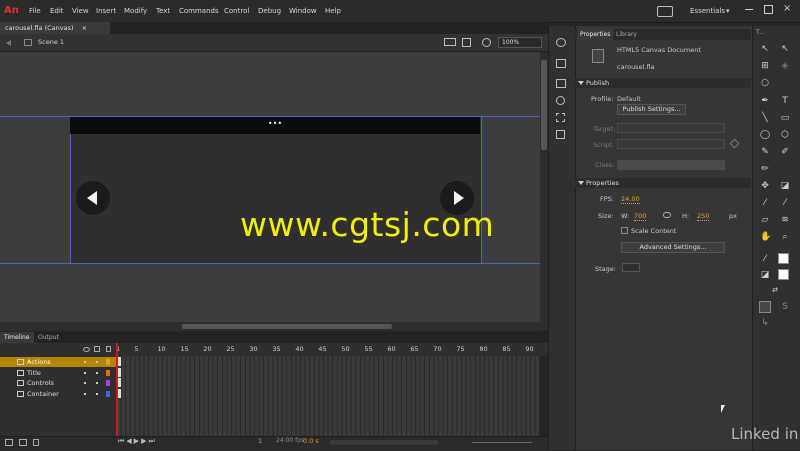  I want to click on brush-tool-icon: ✐, so click(785, 152).